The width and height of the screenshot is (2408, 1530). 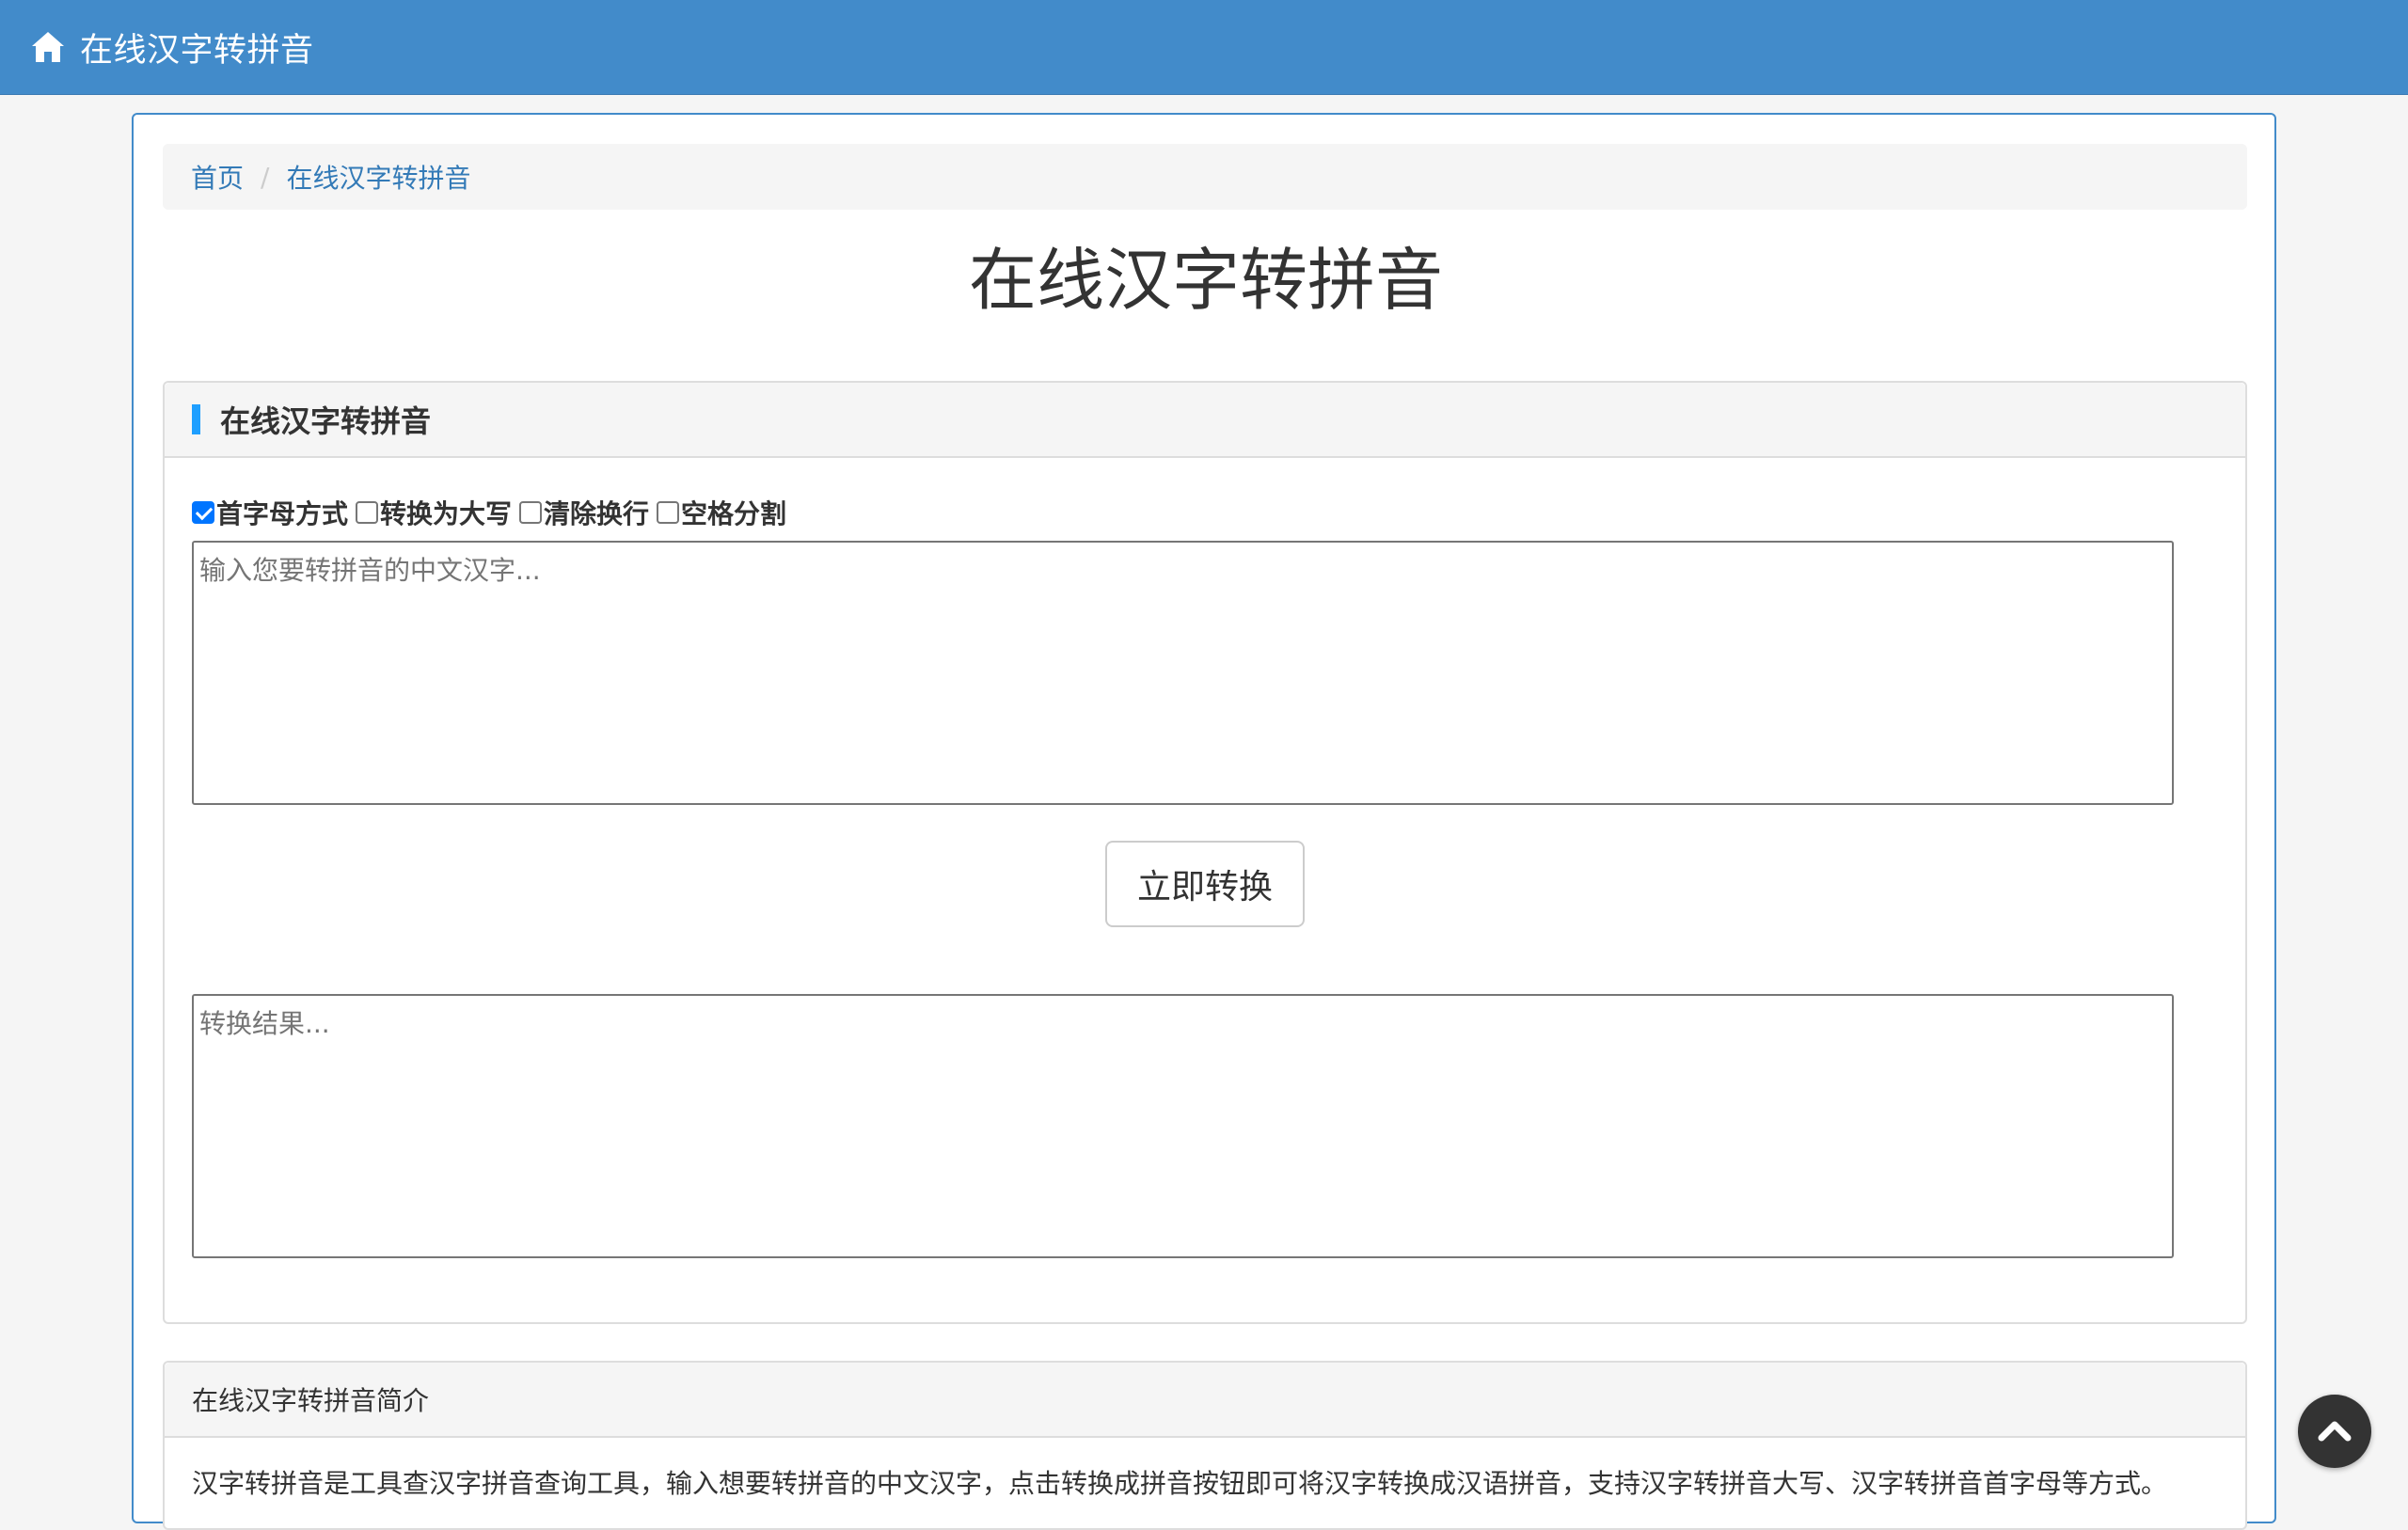 I want to click on option-label: 清除换行, so click(x=597, y=513).